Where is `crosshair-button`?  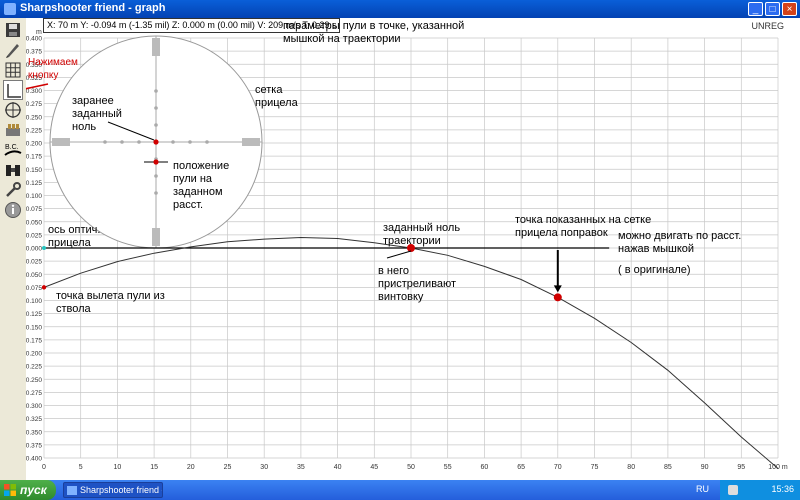
crosshair-button is located at coordinates (13, 110).